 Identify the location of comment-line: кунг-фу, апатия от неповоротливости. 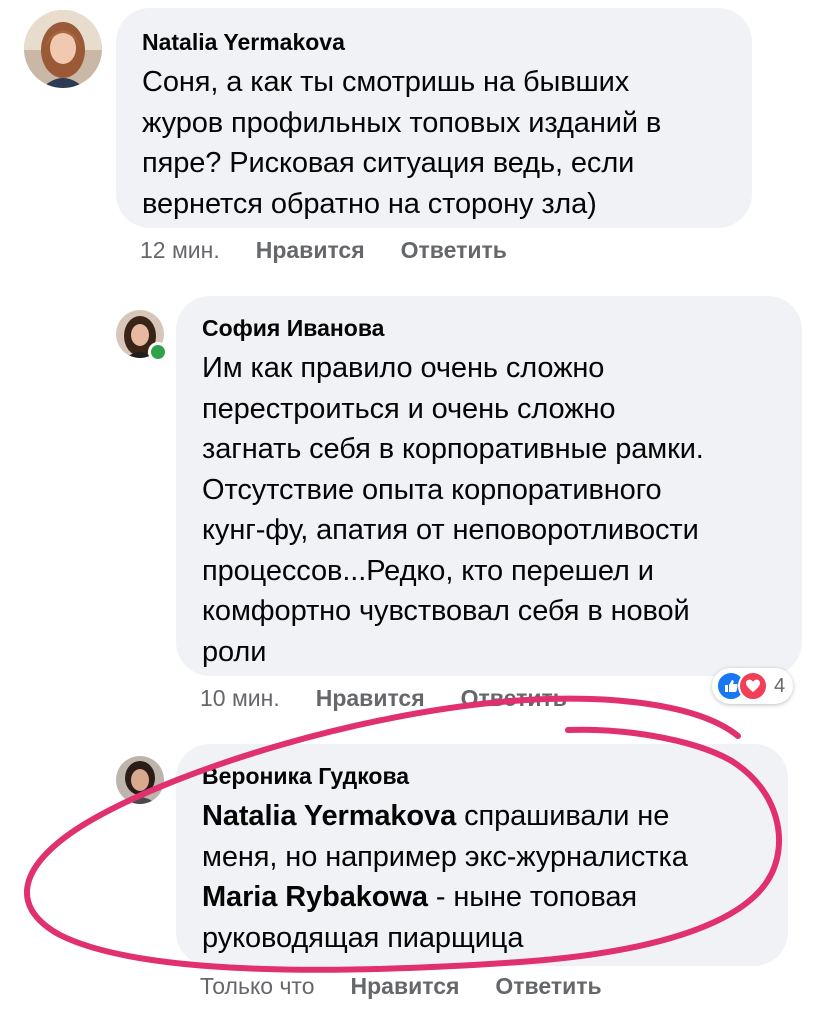
(450, 530).